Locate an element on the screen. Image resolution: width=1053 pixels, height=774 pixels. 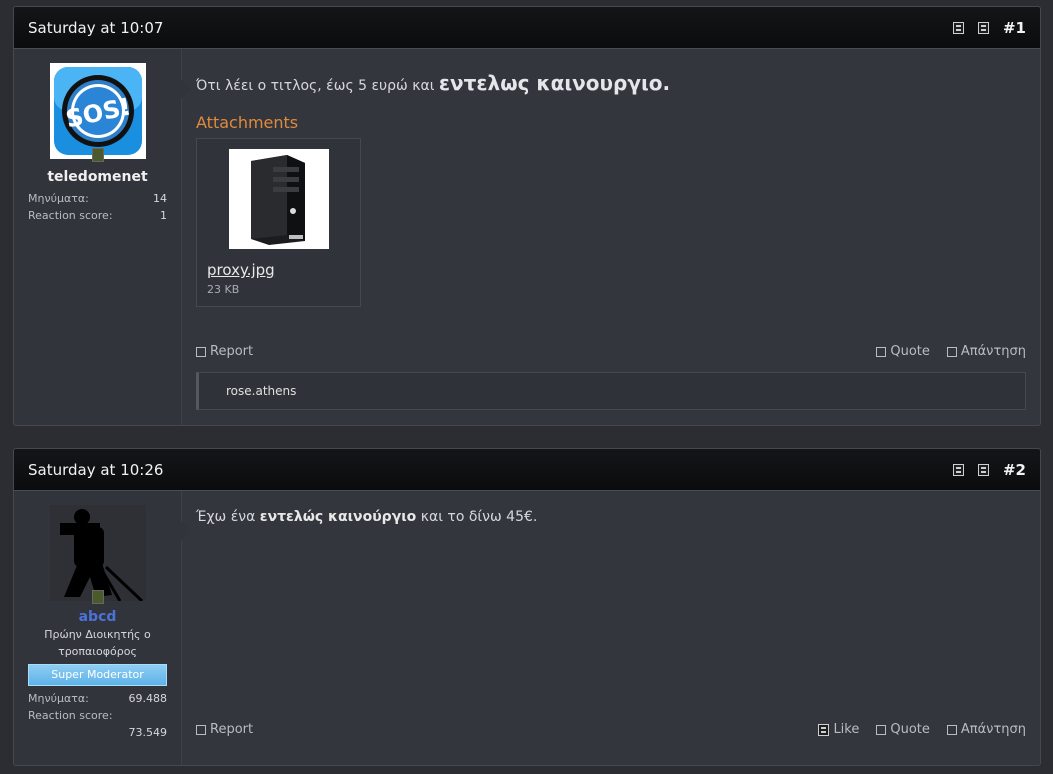
moderator-banner: Super Moderator is located at coordinates (97, 675).